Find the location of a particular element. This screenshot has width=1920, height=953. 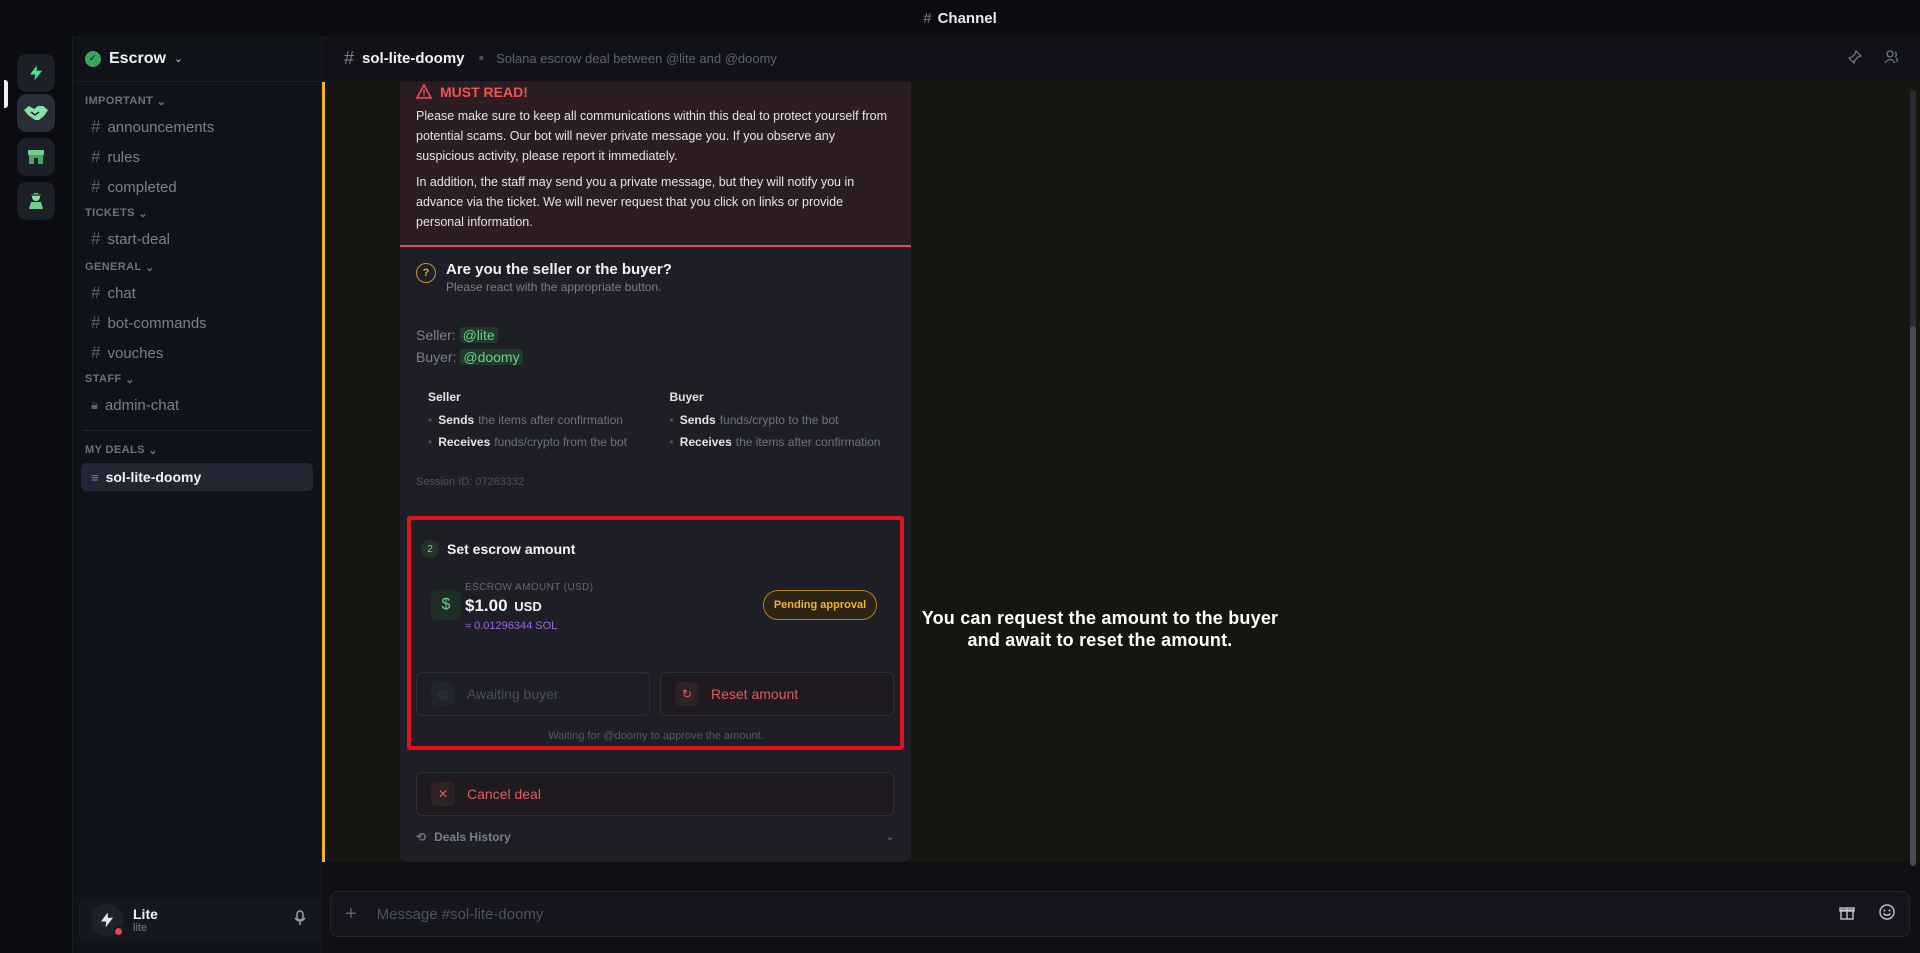

agent-icon is located at coordinates (36, 201).